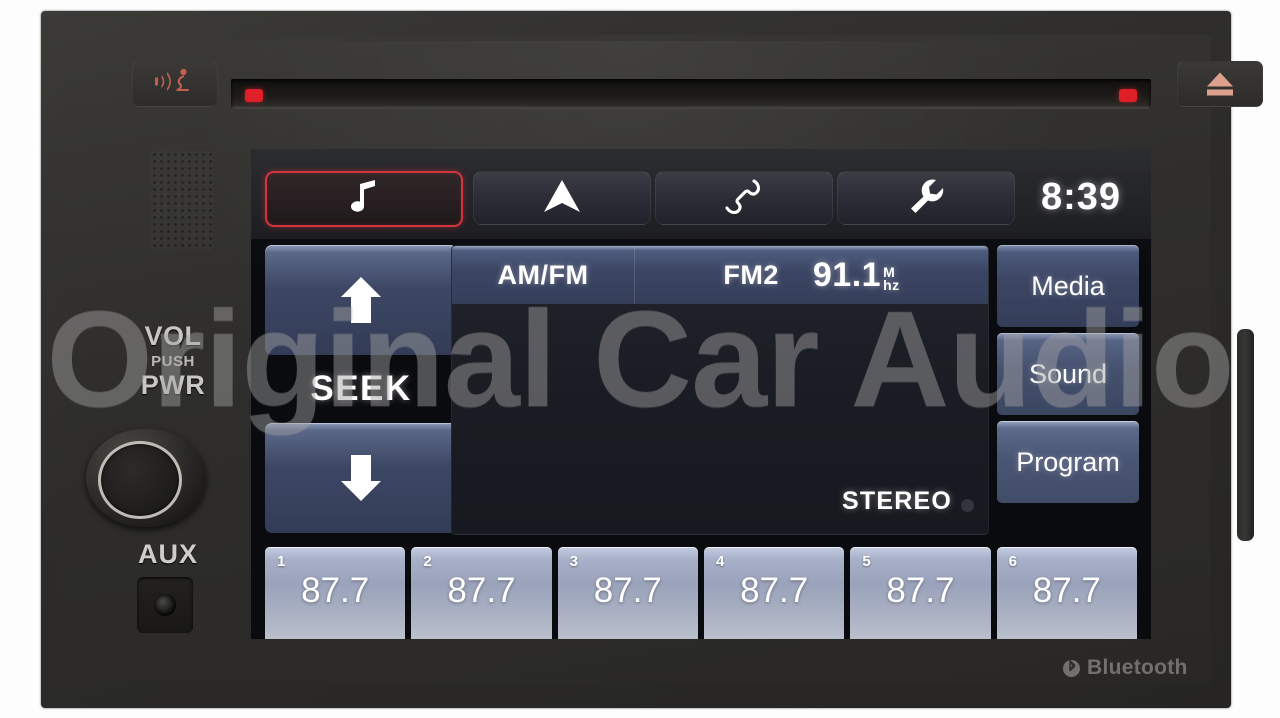  I want to click on preset-number: 5, so click(866, 561).